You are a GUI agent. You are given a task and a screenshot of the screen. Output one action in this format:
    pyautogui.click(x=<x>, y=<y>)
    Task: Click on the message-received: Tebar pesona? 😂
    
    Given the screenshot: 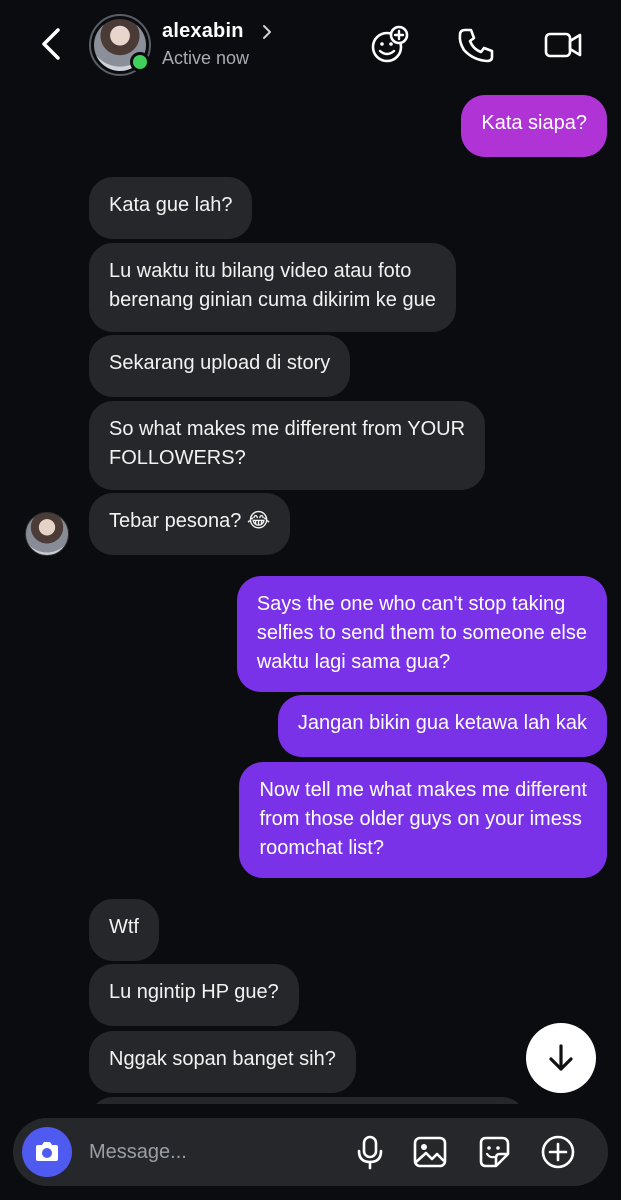 What is the action you would take?
    pyautogui.click(x=190, y=524)
    